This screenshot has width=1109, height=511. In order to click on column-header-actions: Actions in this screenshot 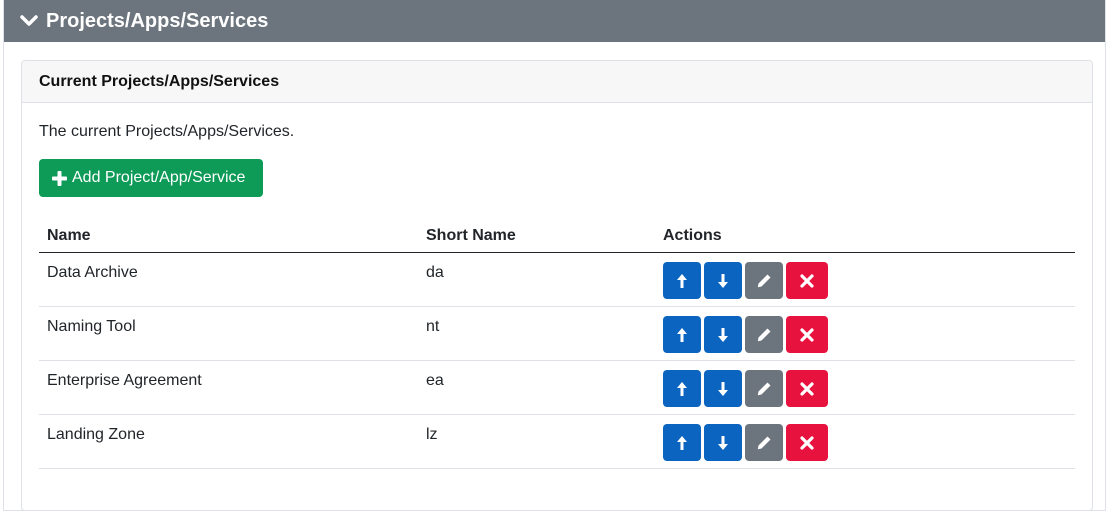, I will do `click(865, 236)`.